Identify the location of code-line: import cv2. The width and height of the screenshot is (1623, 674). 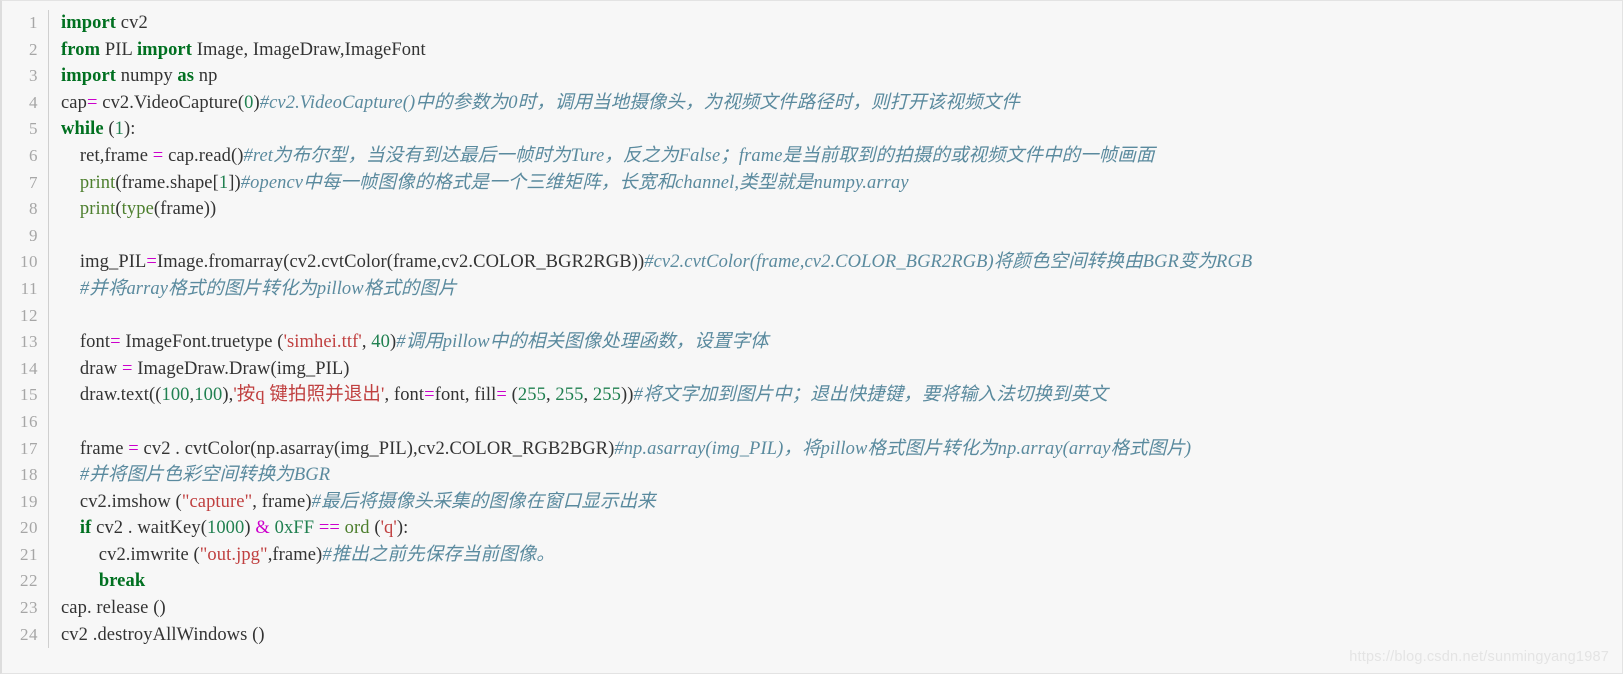
(841, 23).